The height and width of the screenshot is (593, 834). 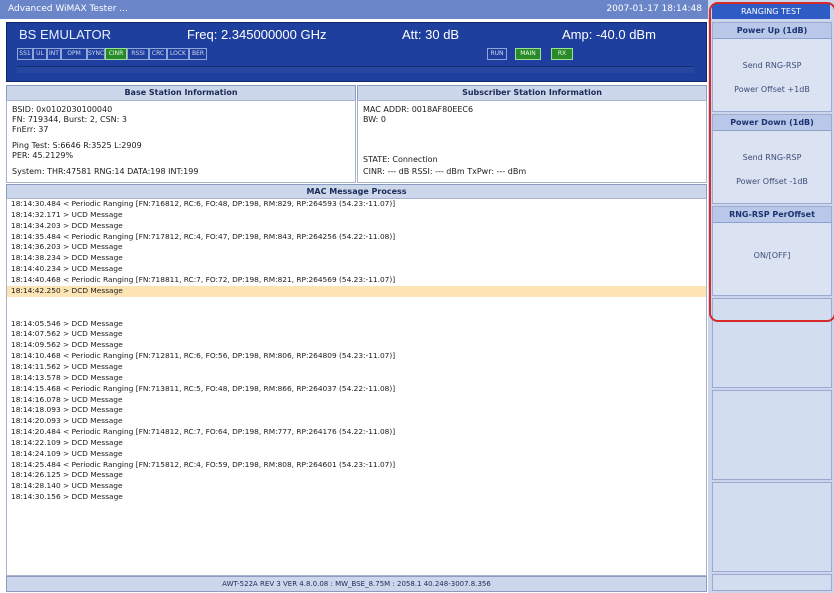 What do you see at coordinates (77, 145) in the screenshot?
I see `ping-test-line: Ping Test: S:6646 R:3525 L:2909` at bounding box center [77, 145].